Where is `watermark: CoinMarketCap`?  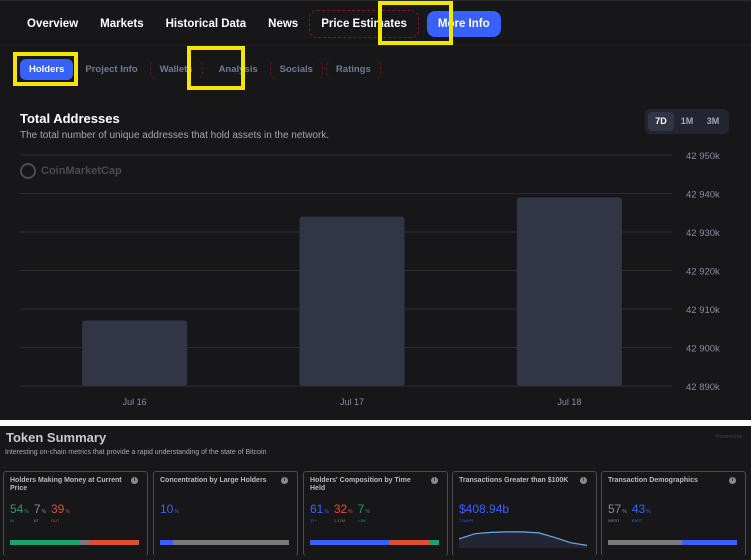 watermark: CoinMarketCap is located at coordinates (71, 171).